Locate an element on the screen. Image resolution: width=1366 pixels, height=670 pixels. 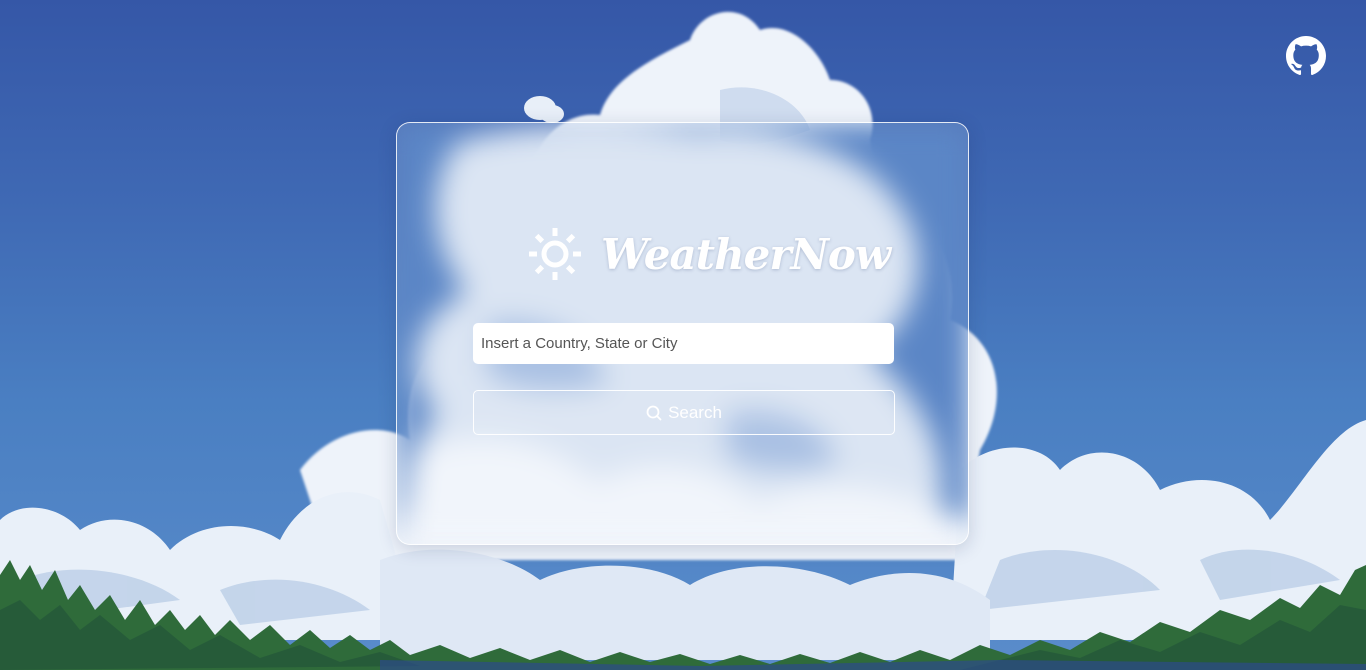
sun-icon is located at coordinates (555, 254).